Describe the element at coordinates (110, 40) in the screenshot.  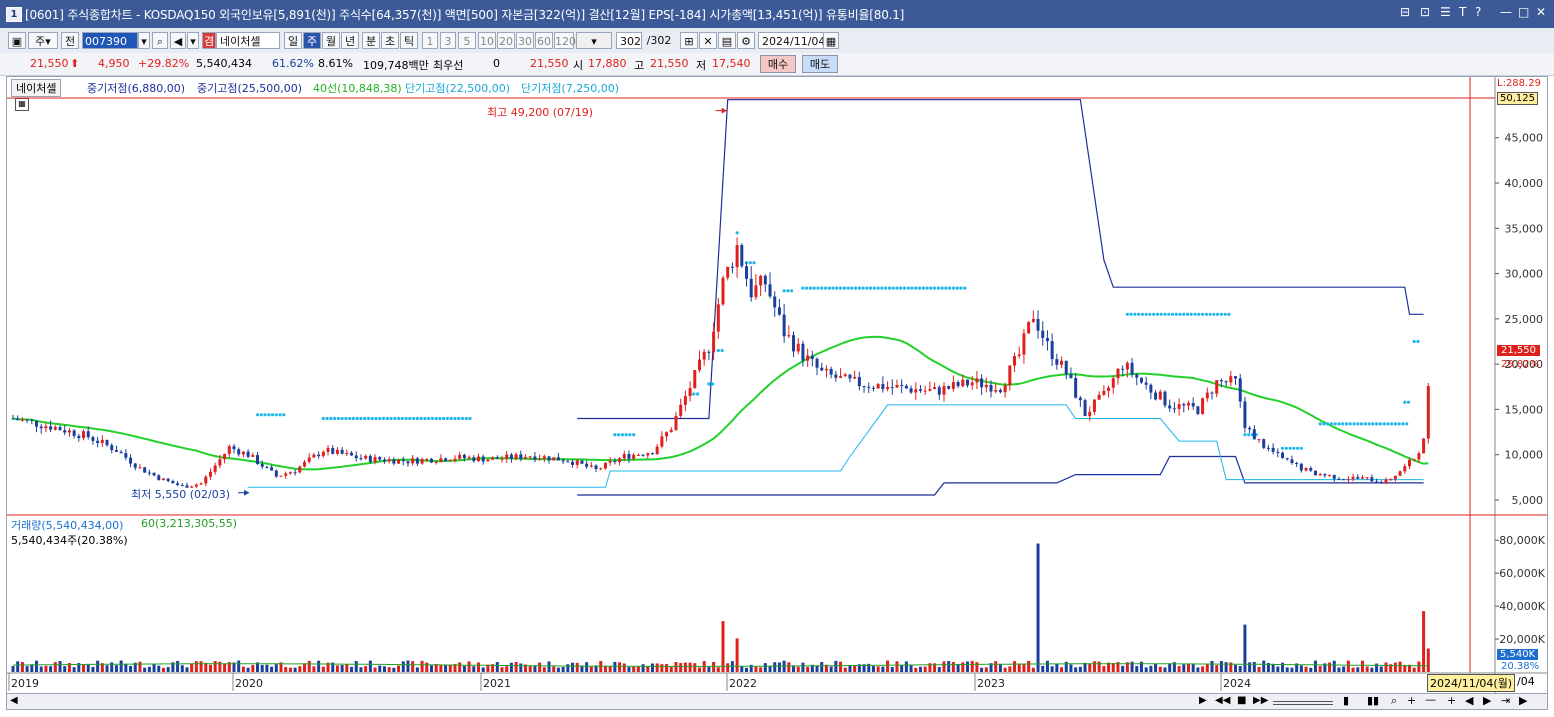
I see `stock-code-input: 007390` at that location.